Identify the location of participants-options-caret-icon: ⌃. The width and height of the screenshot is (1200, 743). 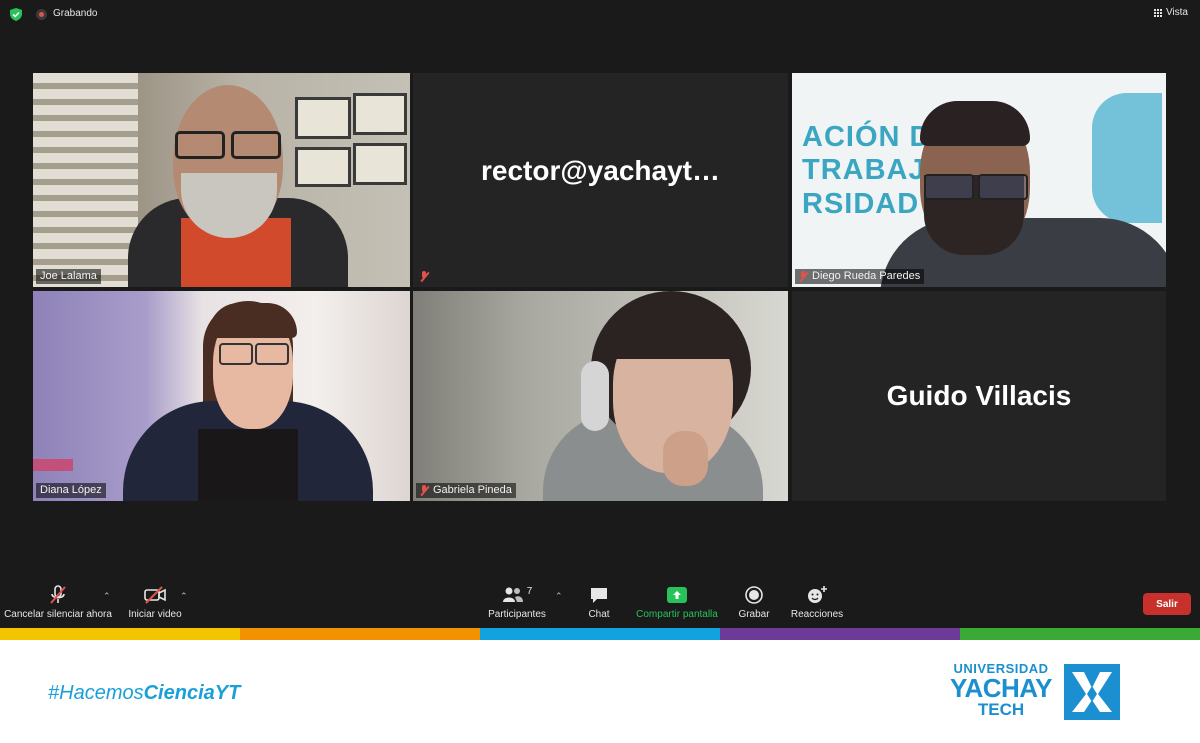
(559, 596).